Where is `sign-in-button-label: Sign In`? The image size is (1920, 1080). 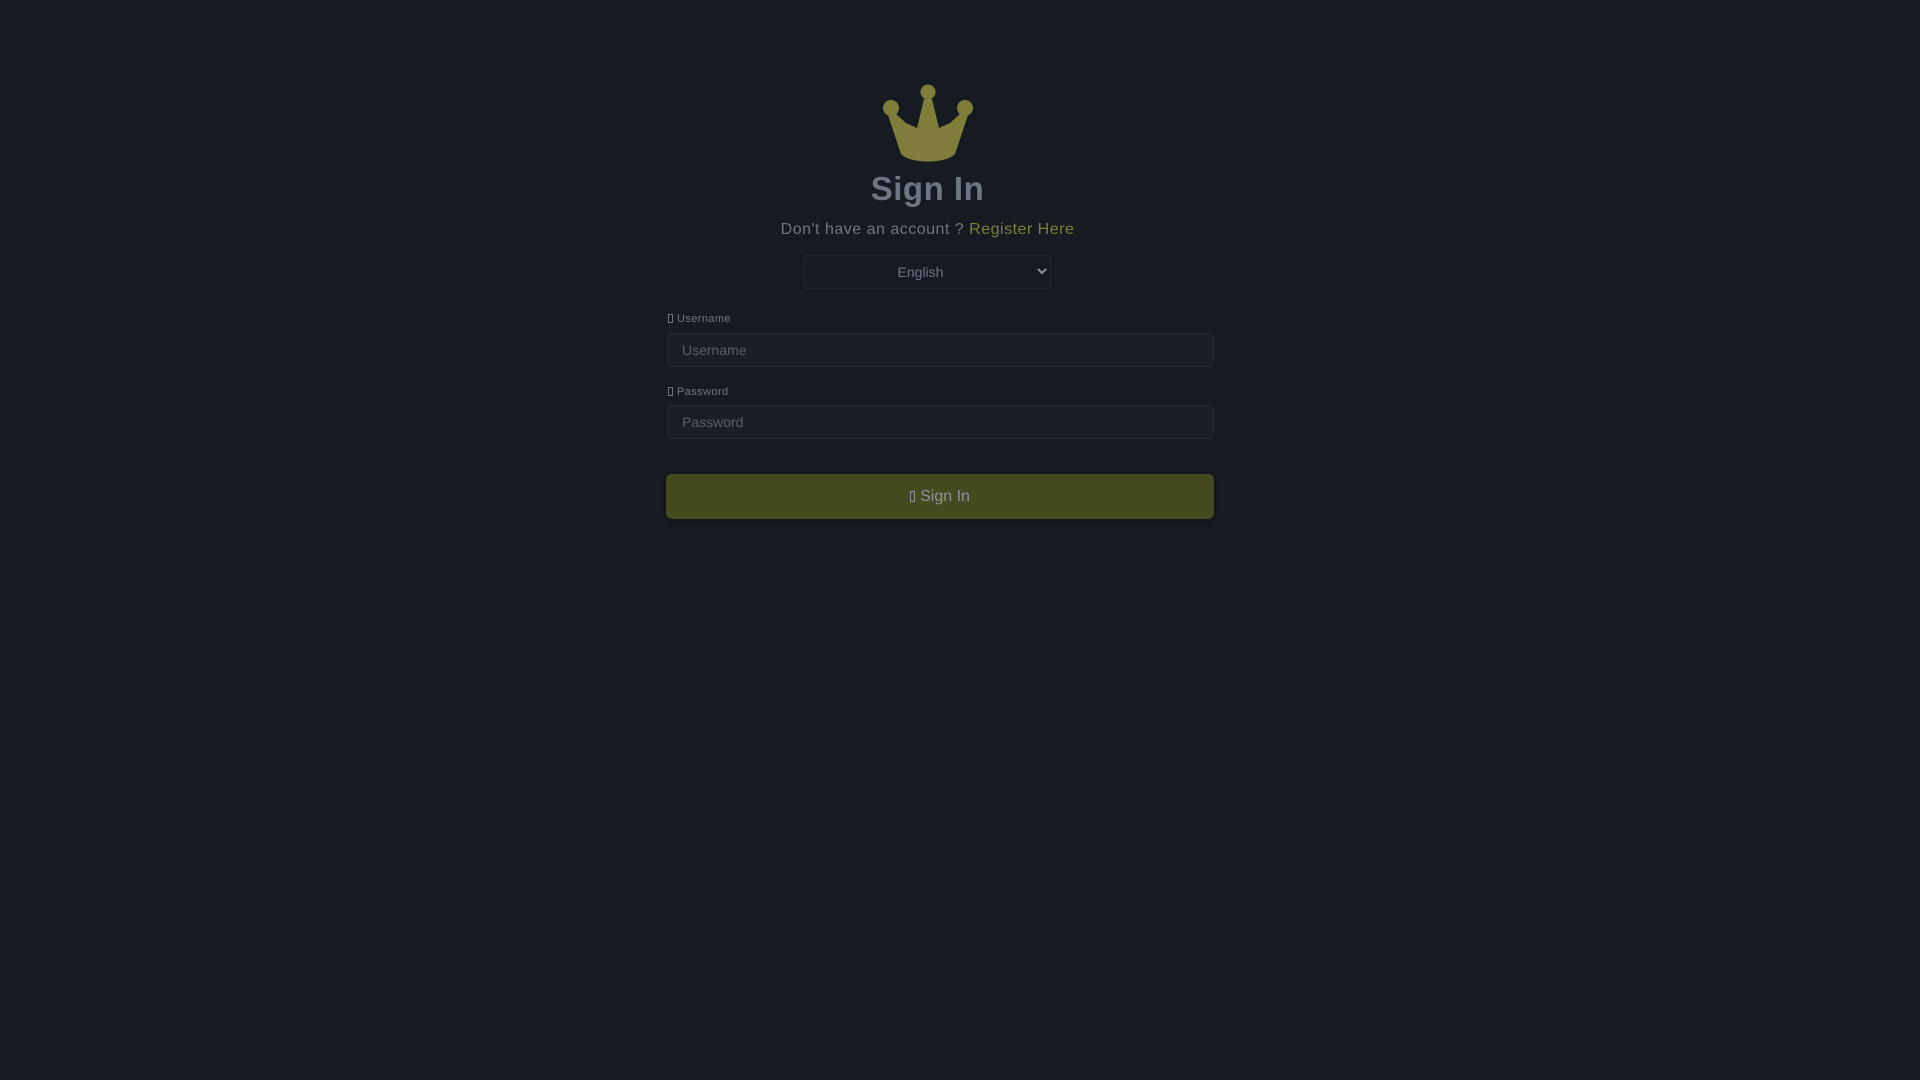
sign-in-button-label: Sign In is located at coordinates (945, 496).